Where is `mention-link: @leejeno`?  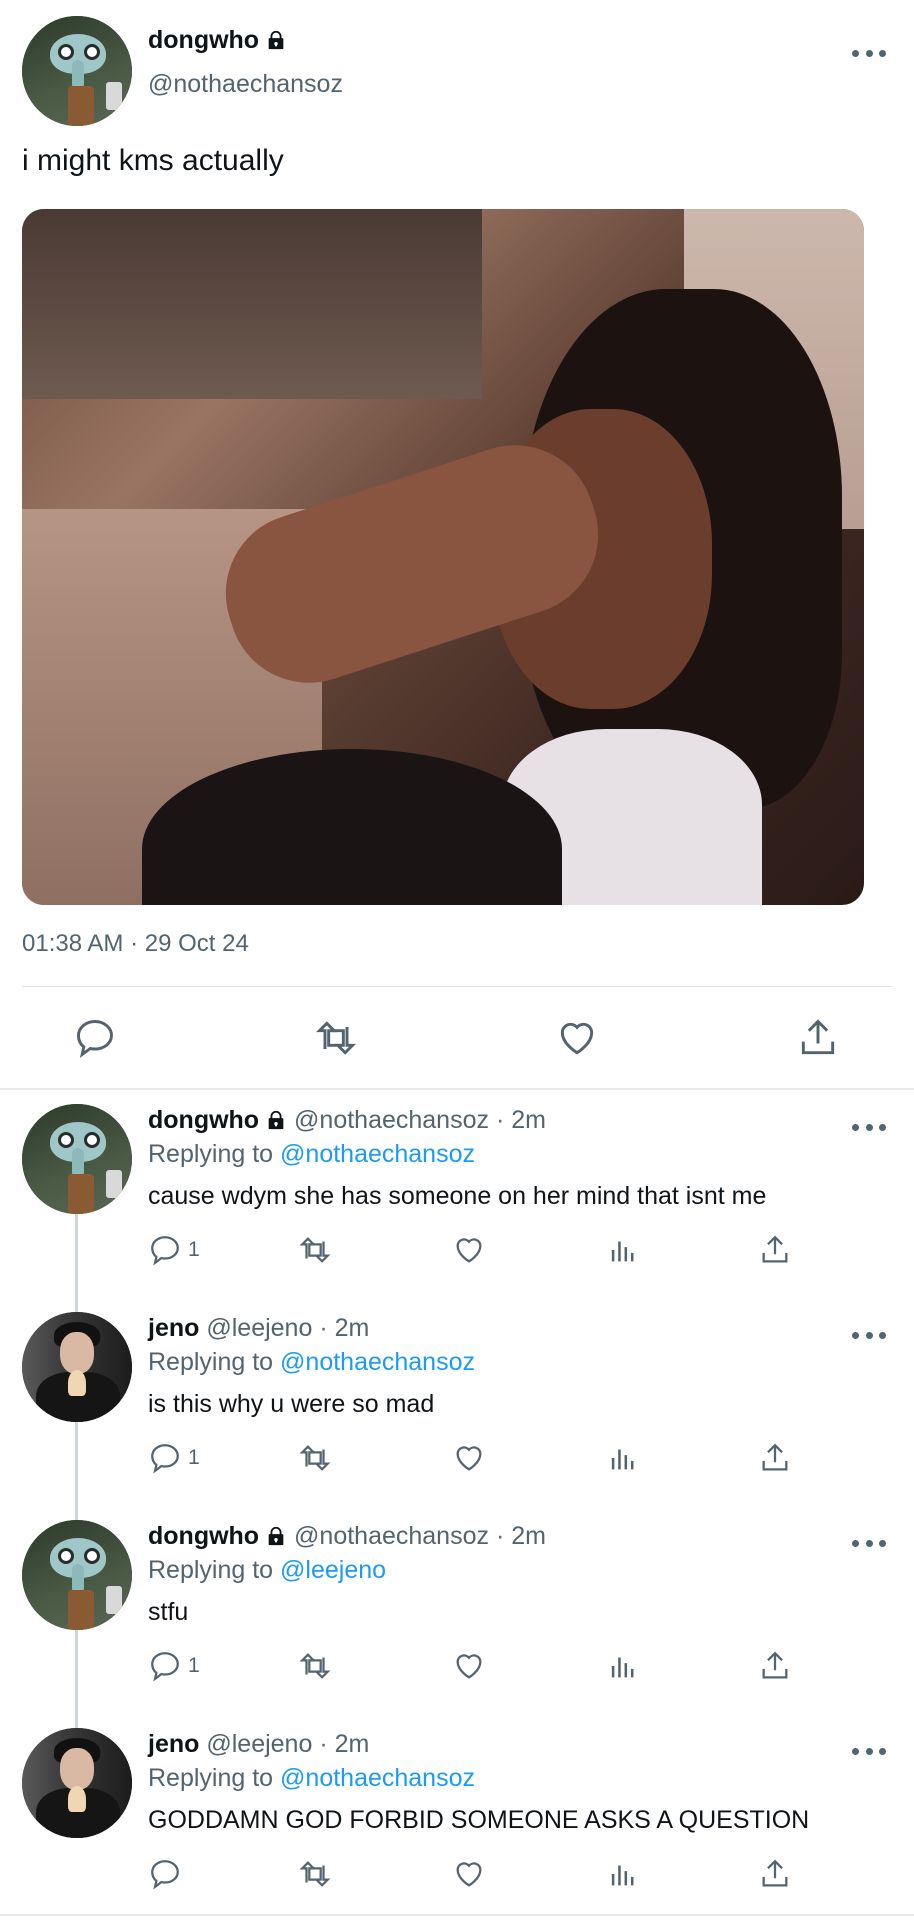
mention-link: @leejeno is located at coordinates (333, 1570).